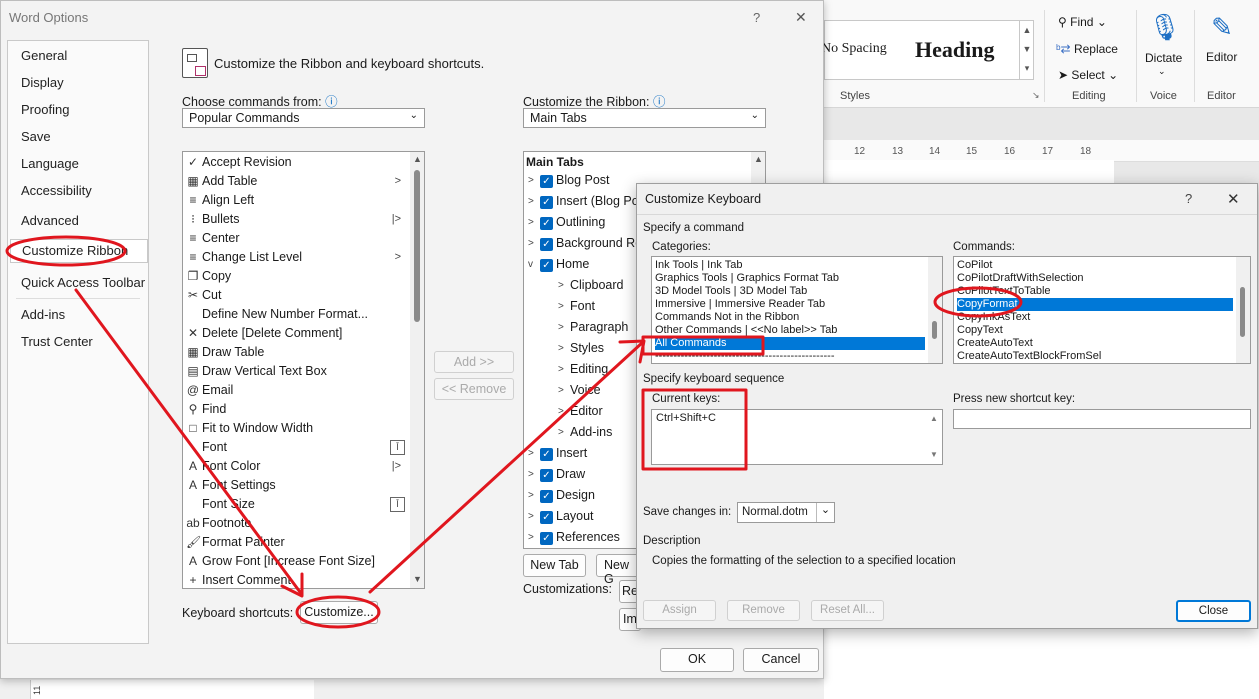  I want to click on keyboard-command-item: CopyFormat, so click(1095, 304).